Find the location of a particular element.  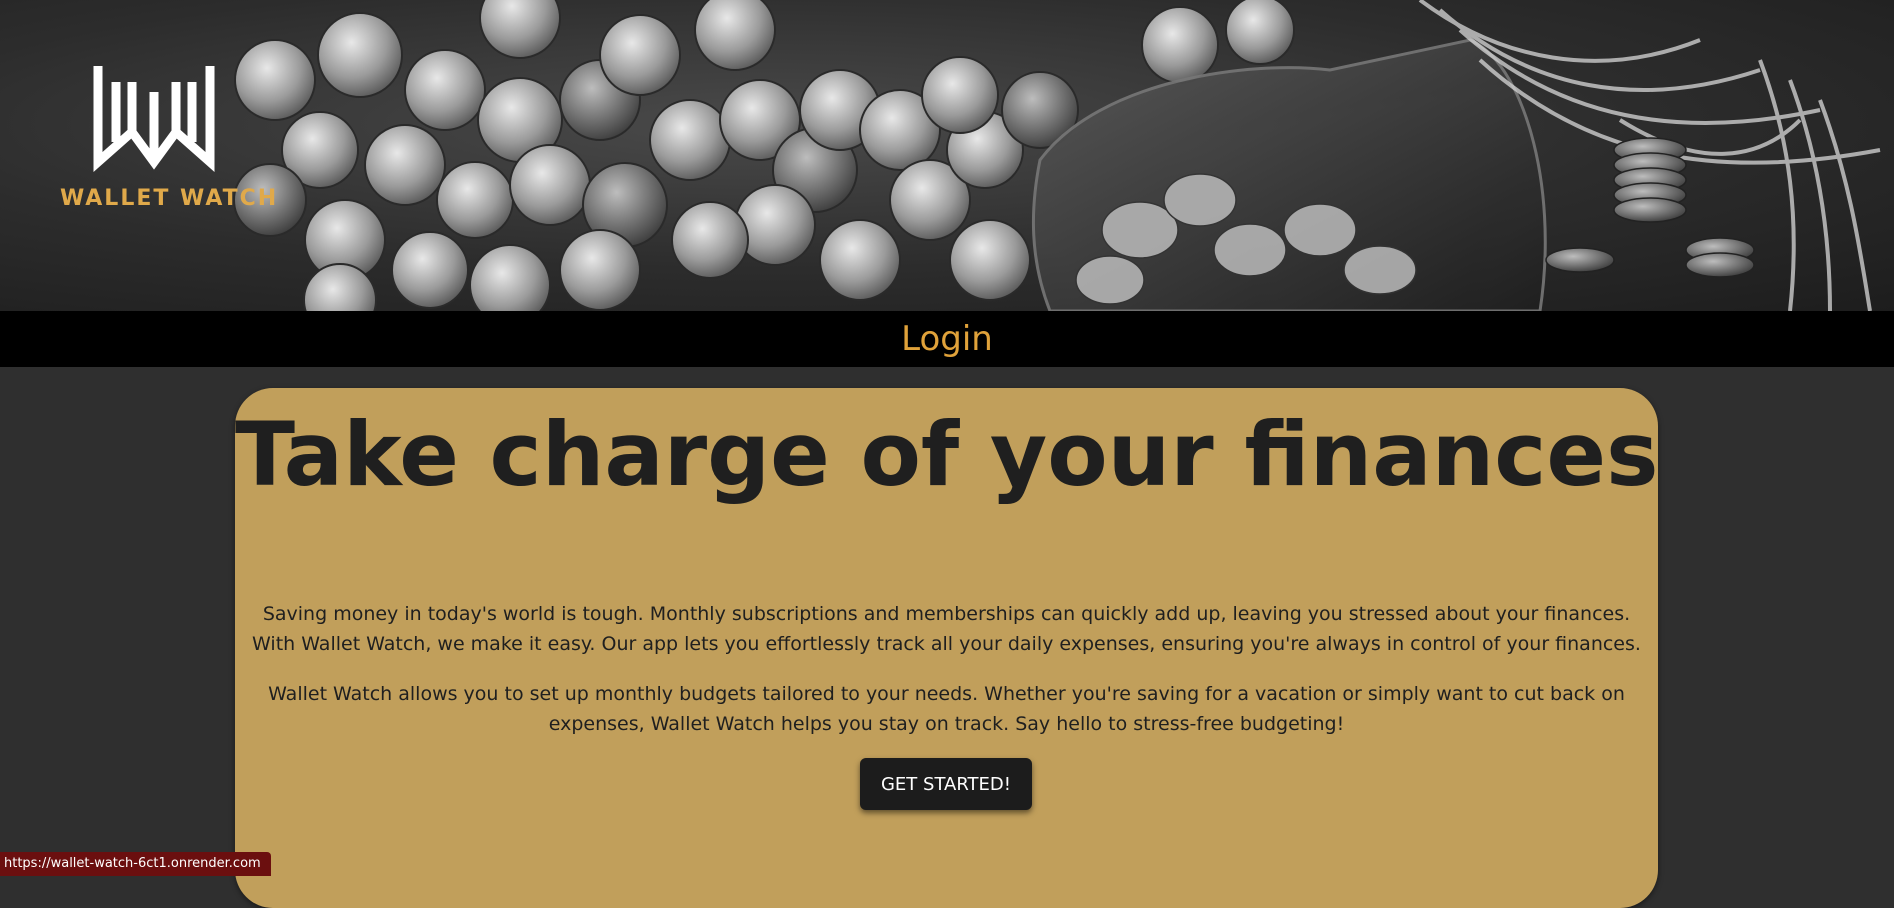

ww-monogram-icon is located at coordinates (154, 119).